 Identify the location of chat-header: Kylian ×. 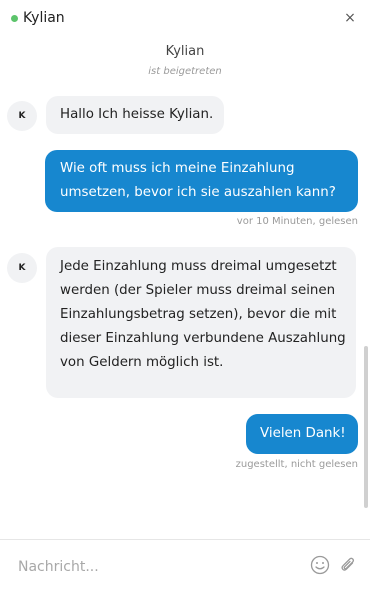
(185, 19).